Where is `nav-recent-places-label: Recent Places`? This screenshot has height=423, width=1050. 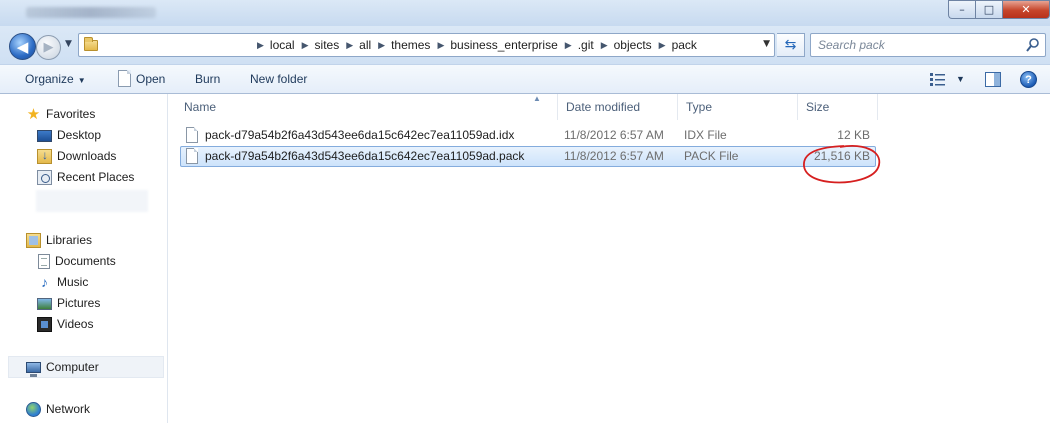
nav-recent-places-label: Recent Places is located at coordinates (96, 177).